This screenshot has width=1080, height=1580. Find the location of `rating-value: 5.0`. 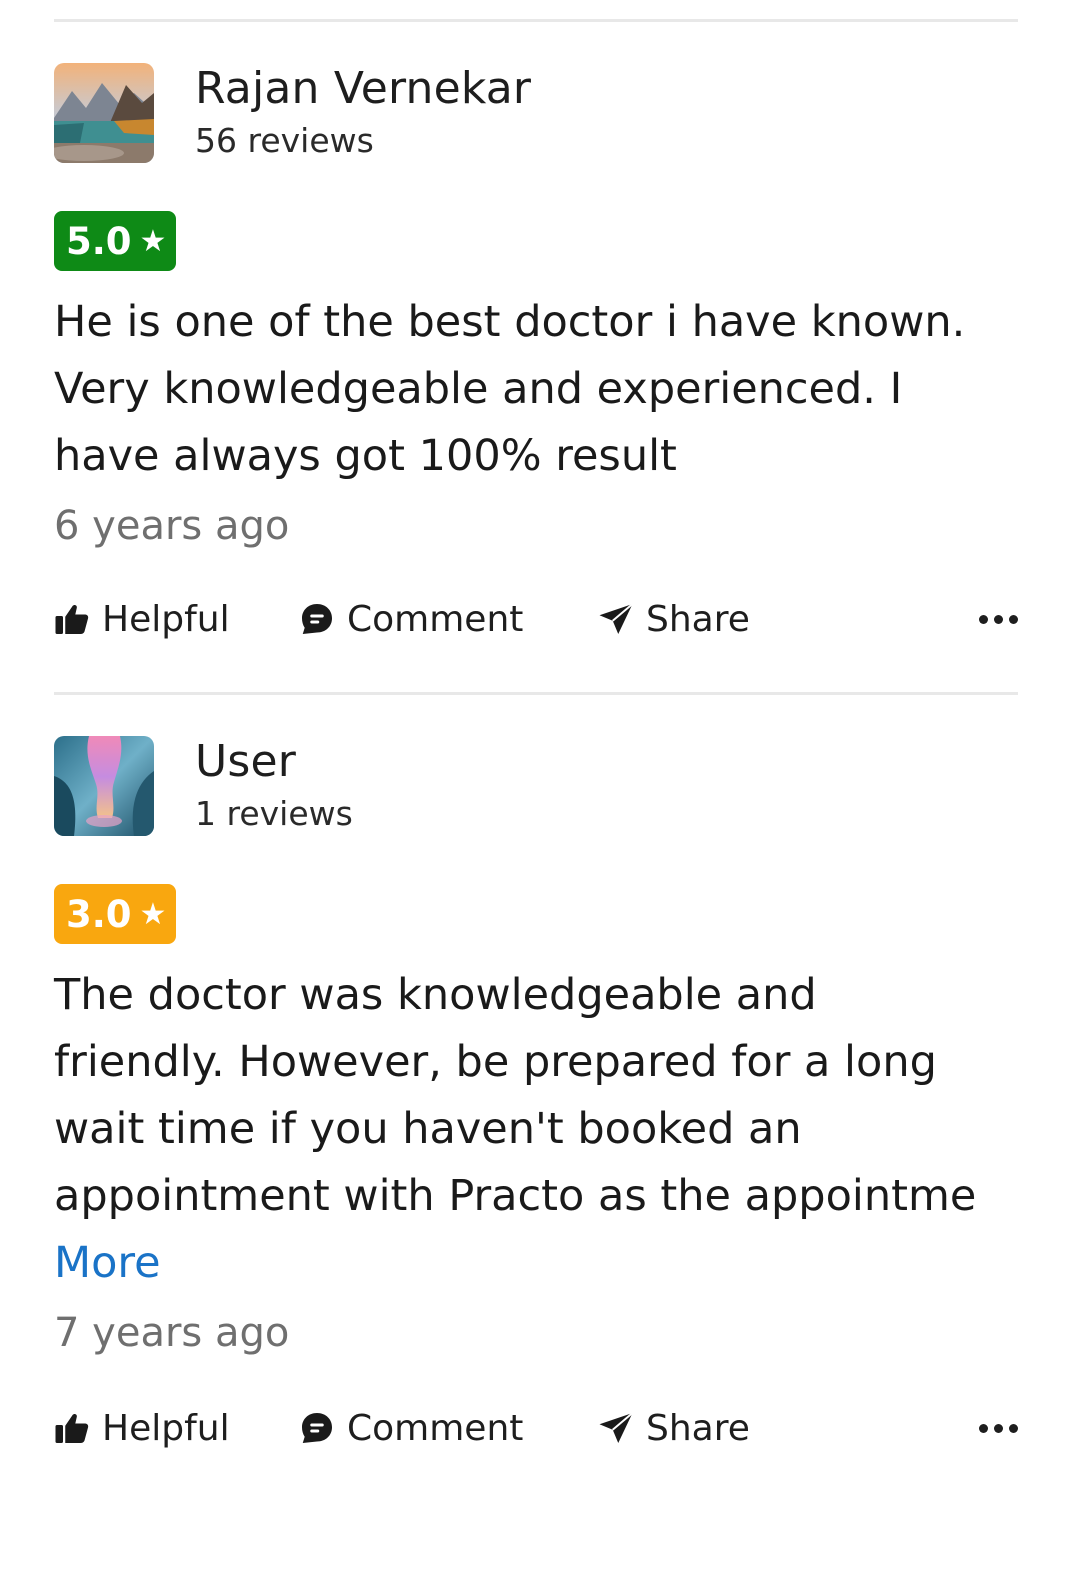

rating-value: 5.0 is located at coordinates (99, 241).